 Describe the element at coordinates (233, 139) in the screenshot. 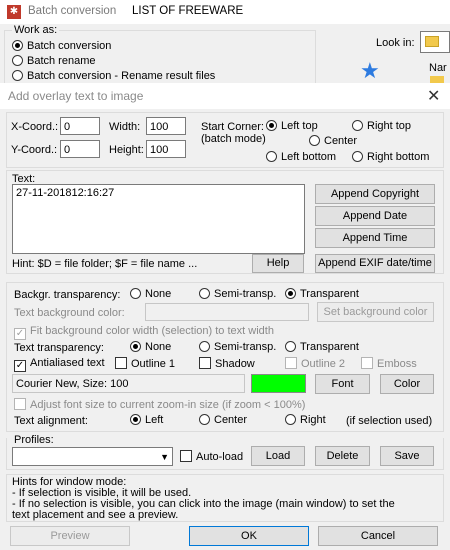

I see `batch-mode-label: (batch mode)` at that location.